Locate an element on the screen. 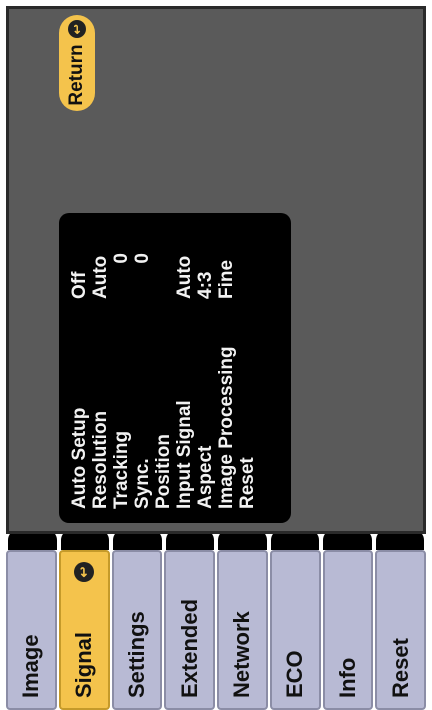 The height and width of the screenshot is (710, 432). menu-item-position: Position is located at coordinates (163, 364).